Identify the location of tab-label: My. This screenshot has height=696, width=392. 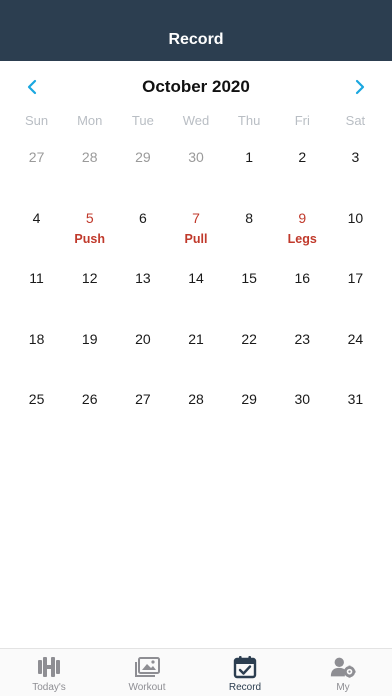
(343, 687).